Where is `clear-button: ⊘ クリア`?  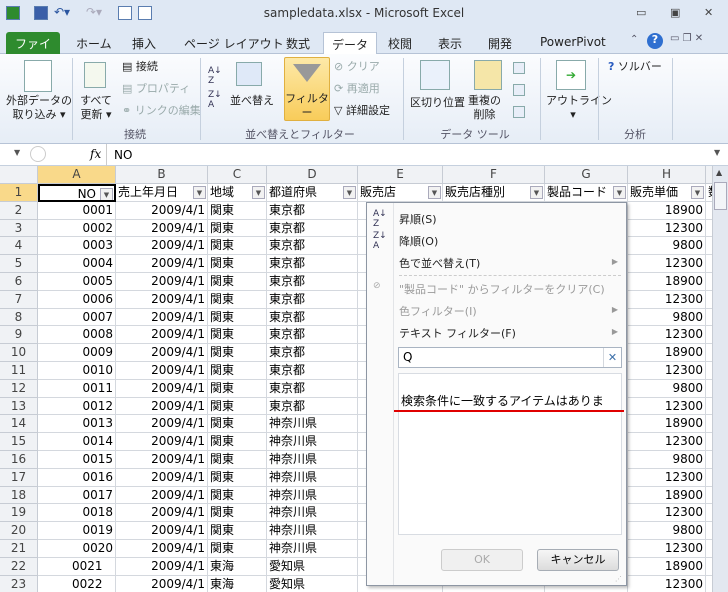
clear-button: ⊘ クリア is located at coordinates (357, 67).